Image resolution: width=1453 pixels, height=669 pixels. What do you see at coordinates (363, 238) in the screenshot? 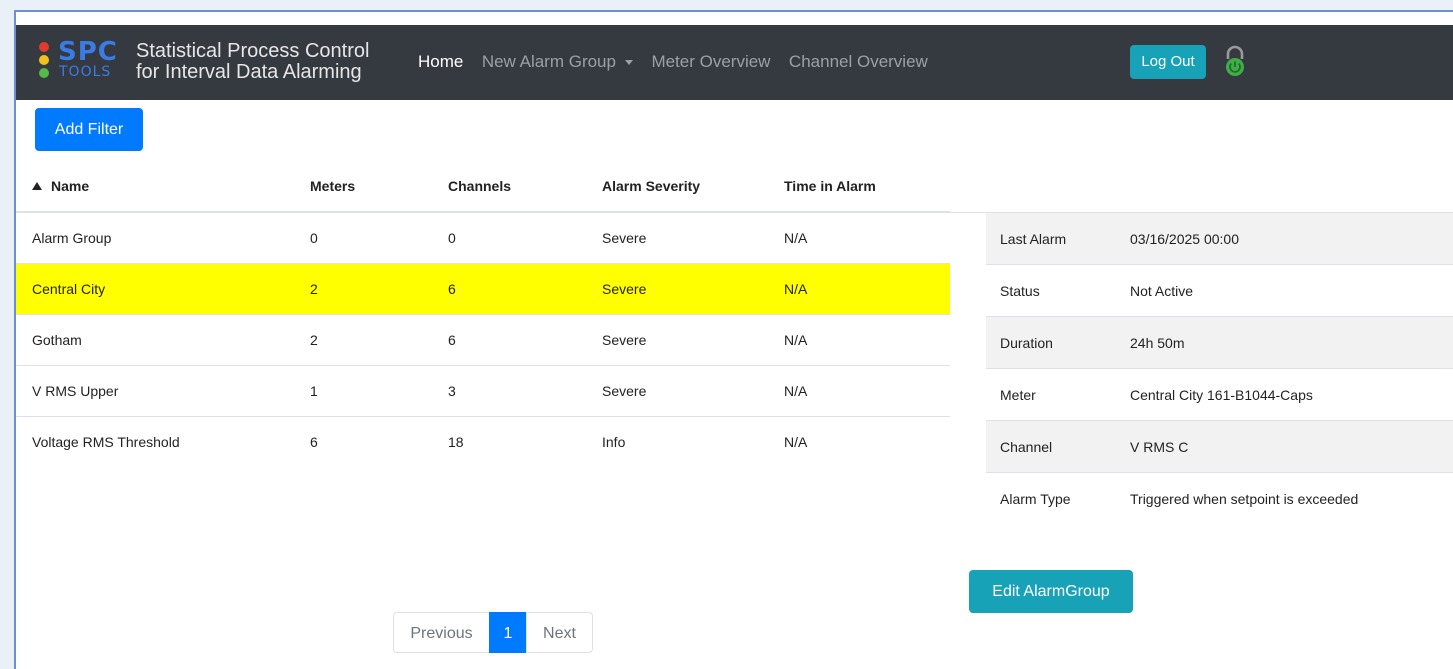
I see `cell-meters: 0` at bounding box center [363, 238].